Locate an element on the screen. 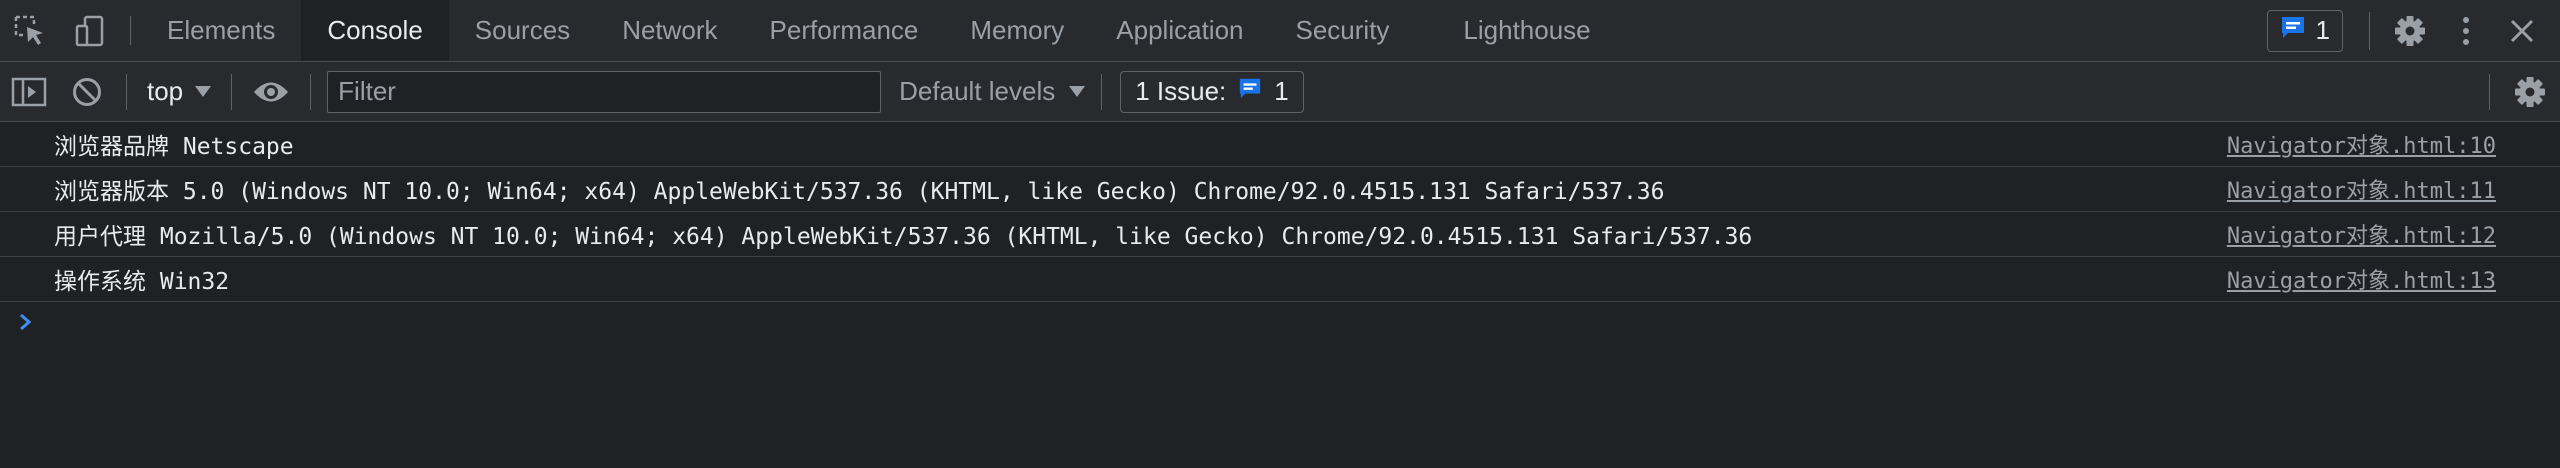 This screenshot has width=2560, height=468. log-levels-label: Default levels is located at coordinates (977, 91).